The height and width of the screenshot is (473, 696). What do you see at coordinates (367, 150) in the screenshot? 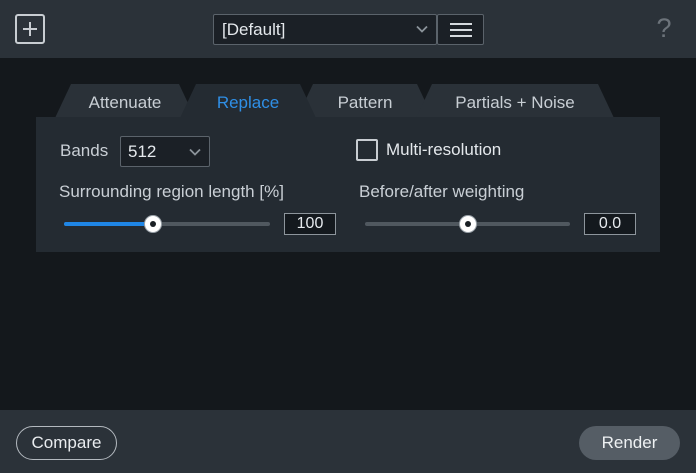
I see `multi-resolution-checkbox` at bounding box center [367, 150].